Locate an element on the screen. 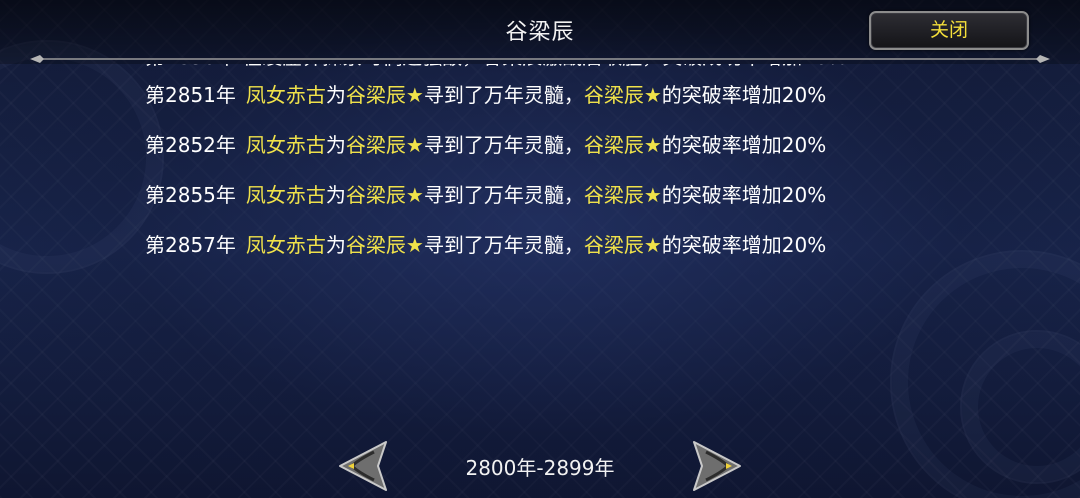 The width and height of the screenshot is (1080, 498). left-arrow-icon is located at coordinates (363, 466).